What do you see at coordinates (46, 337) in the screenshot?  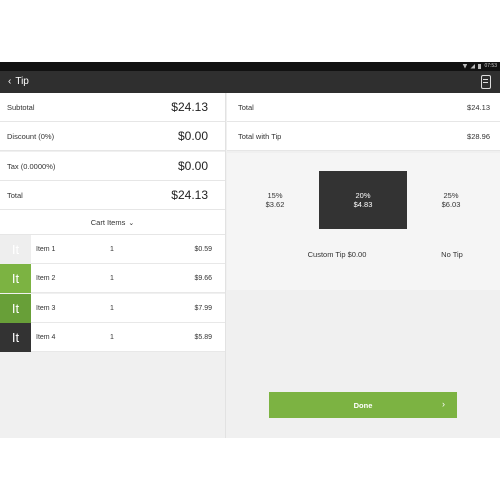 I see `item-name: Item 4` at bounding box center [46, 337].